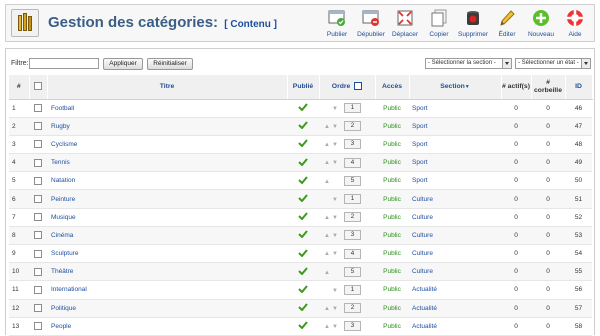 Image resolution: width=600 pixels, height=336 pixels. What do you see at coordinates (167, 87) in the screenshot?
I see `header-title: Titre` at bounding box center [167, 87].